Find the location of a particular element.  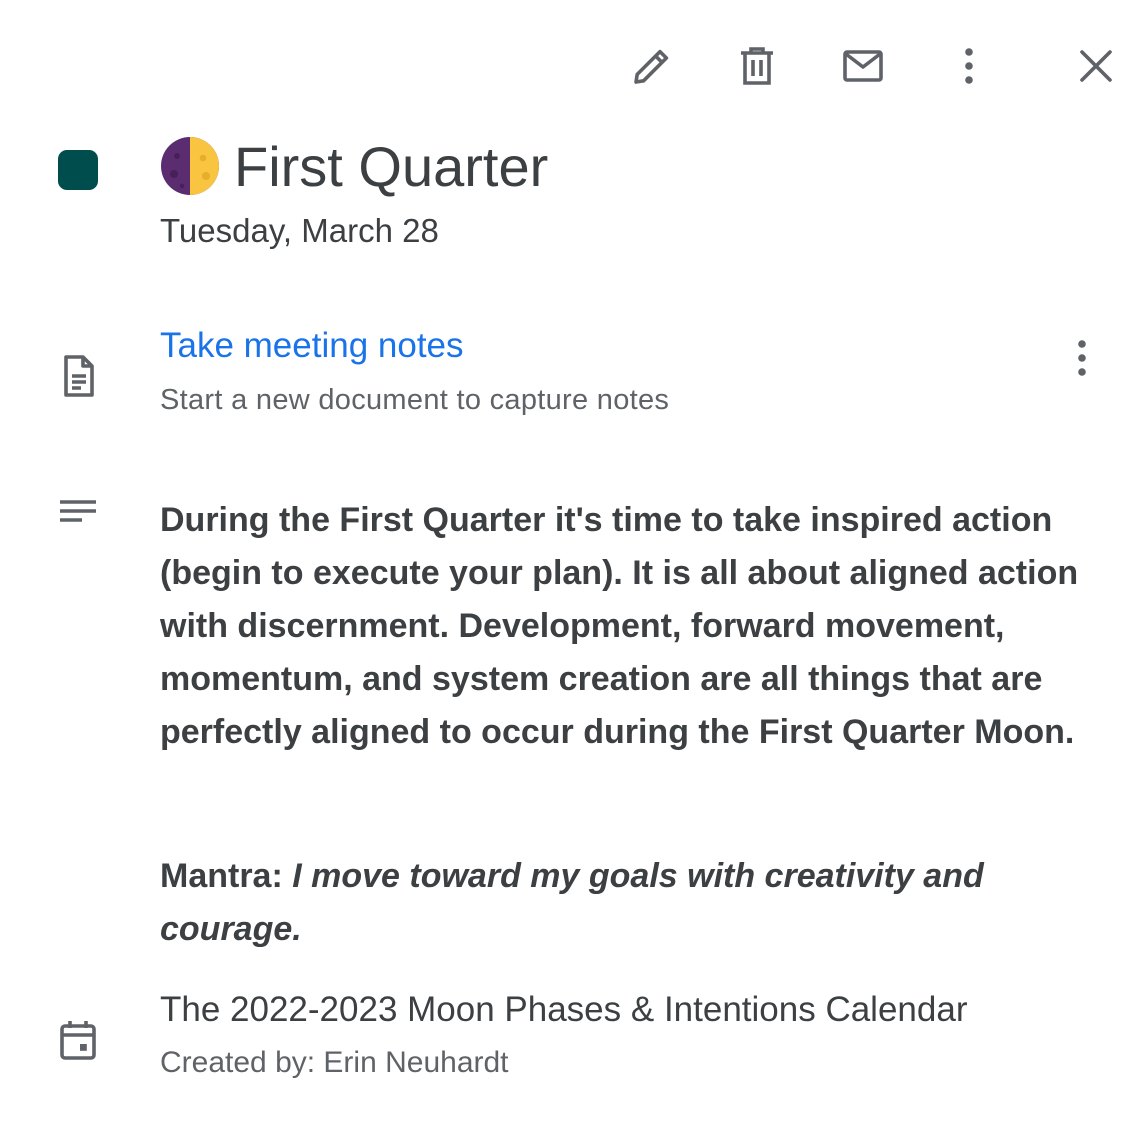

event-title-row: First Quarter is located at coordinates (354, 166).